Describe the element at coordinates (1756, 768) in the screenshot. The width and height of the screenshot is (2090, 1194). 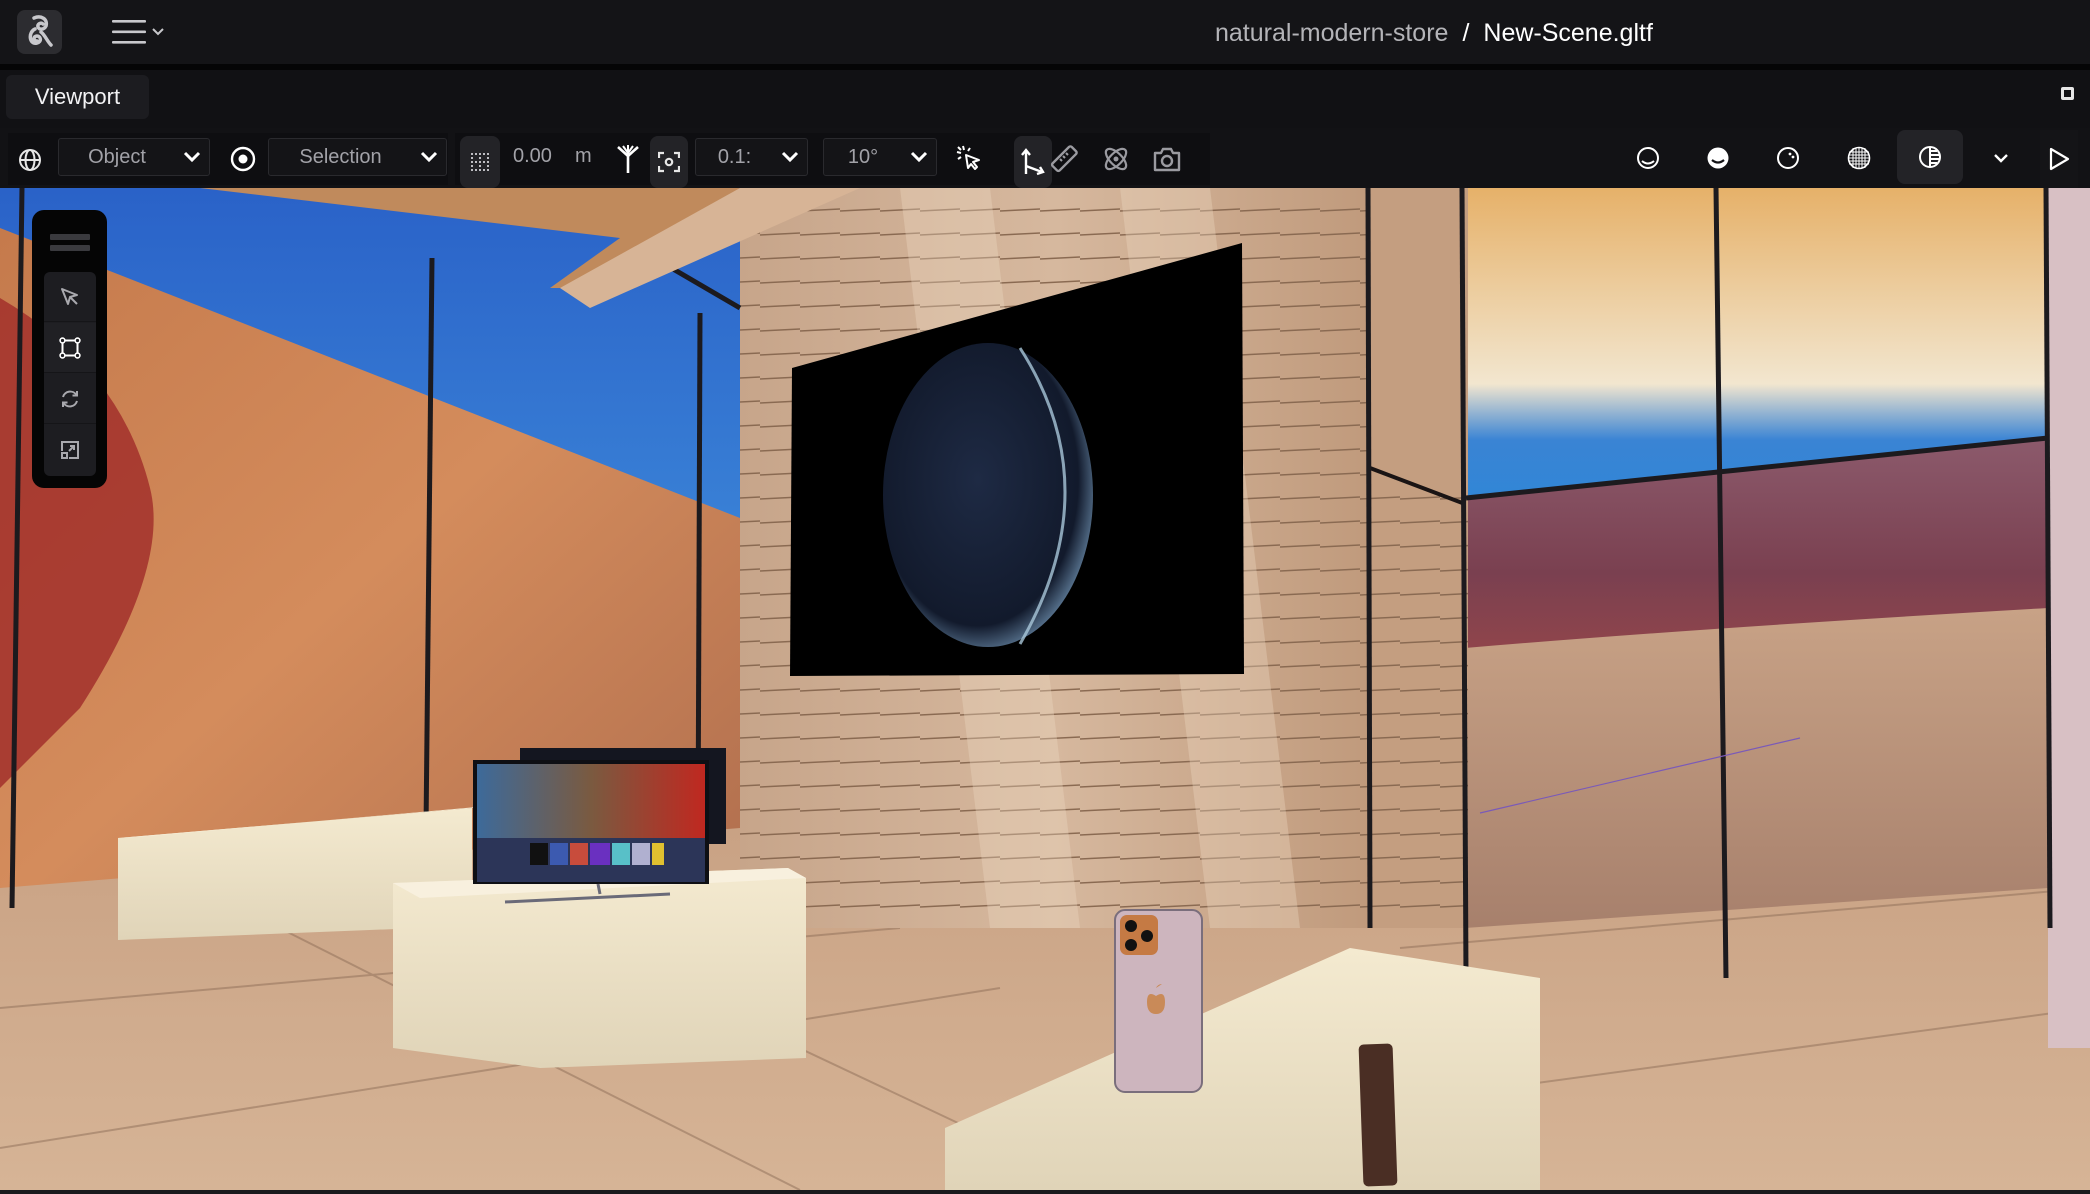
I see `dunes-right` at that location.